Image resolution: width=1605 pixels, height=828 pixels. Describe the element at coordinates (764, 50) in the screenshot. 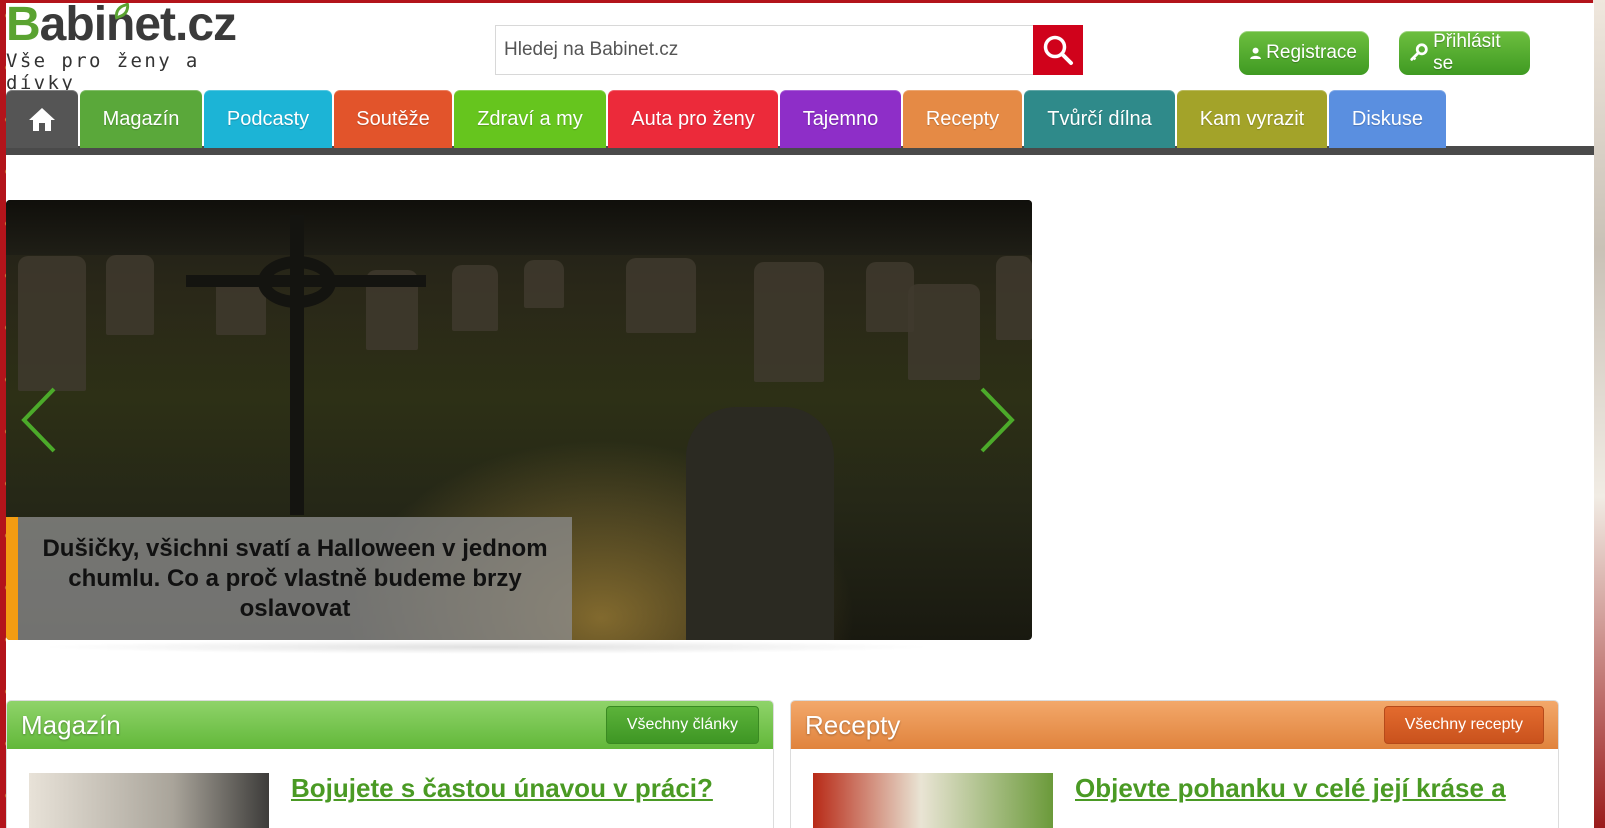

I see `search-input` at that location.